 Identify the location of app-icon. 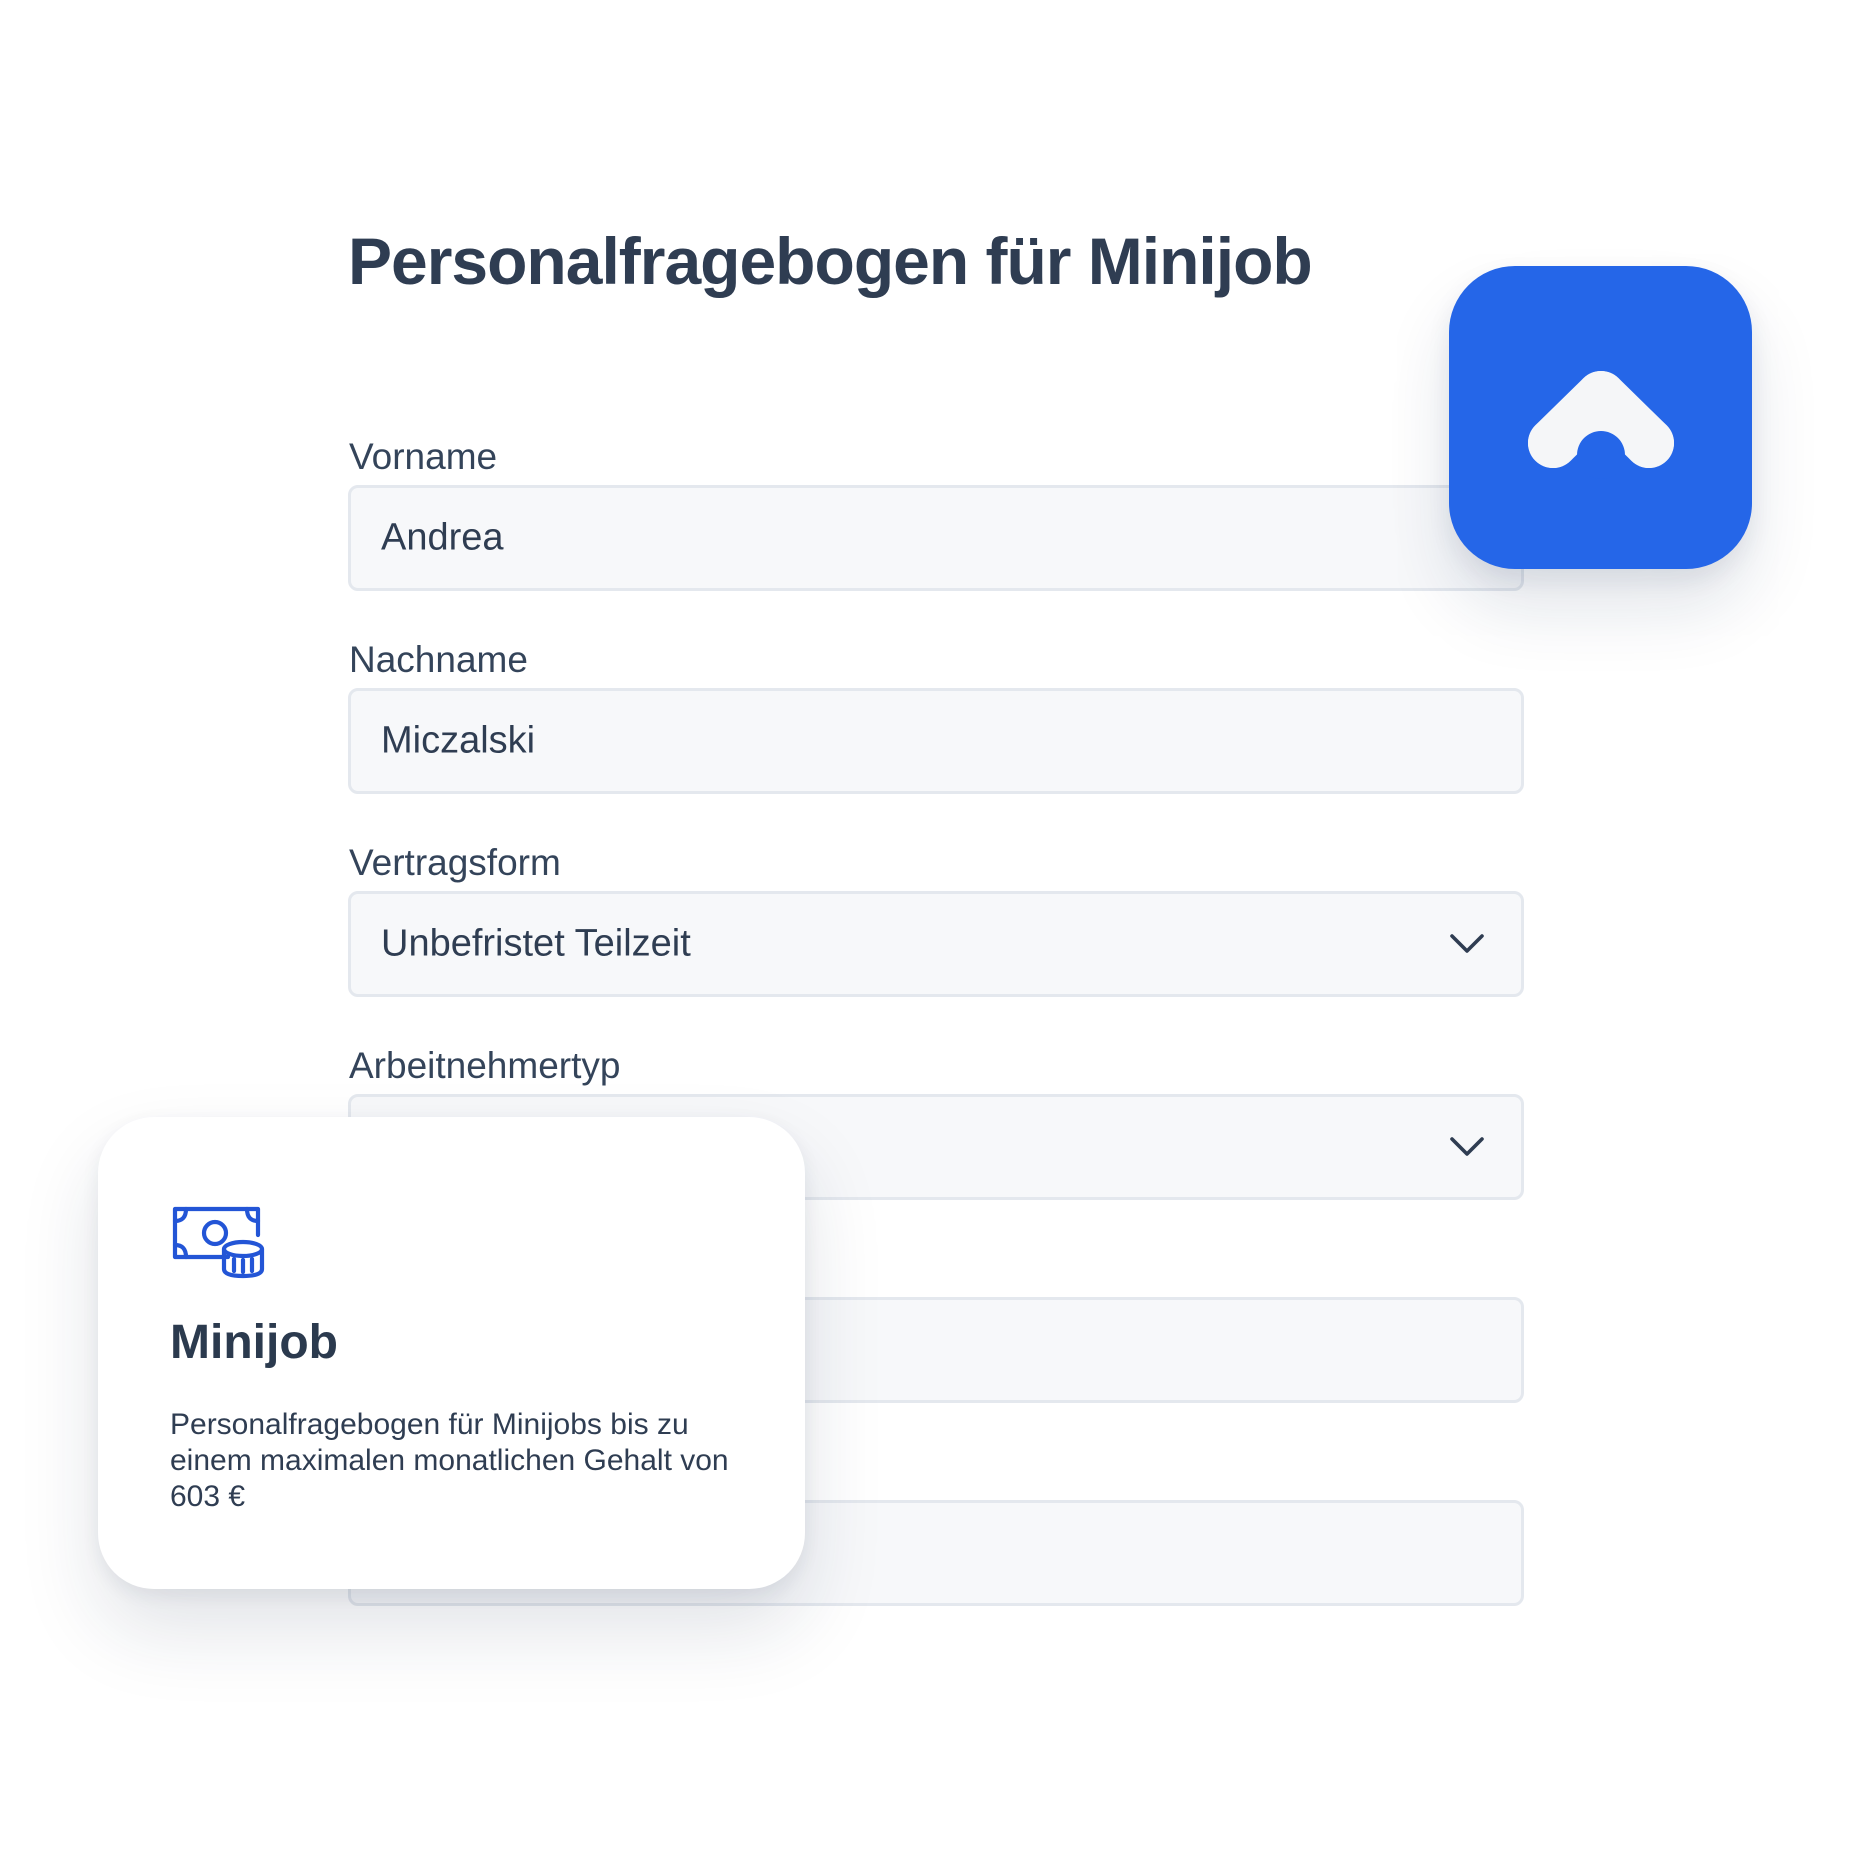
(1600, 417).